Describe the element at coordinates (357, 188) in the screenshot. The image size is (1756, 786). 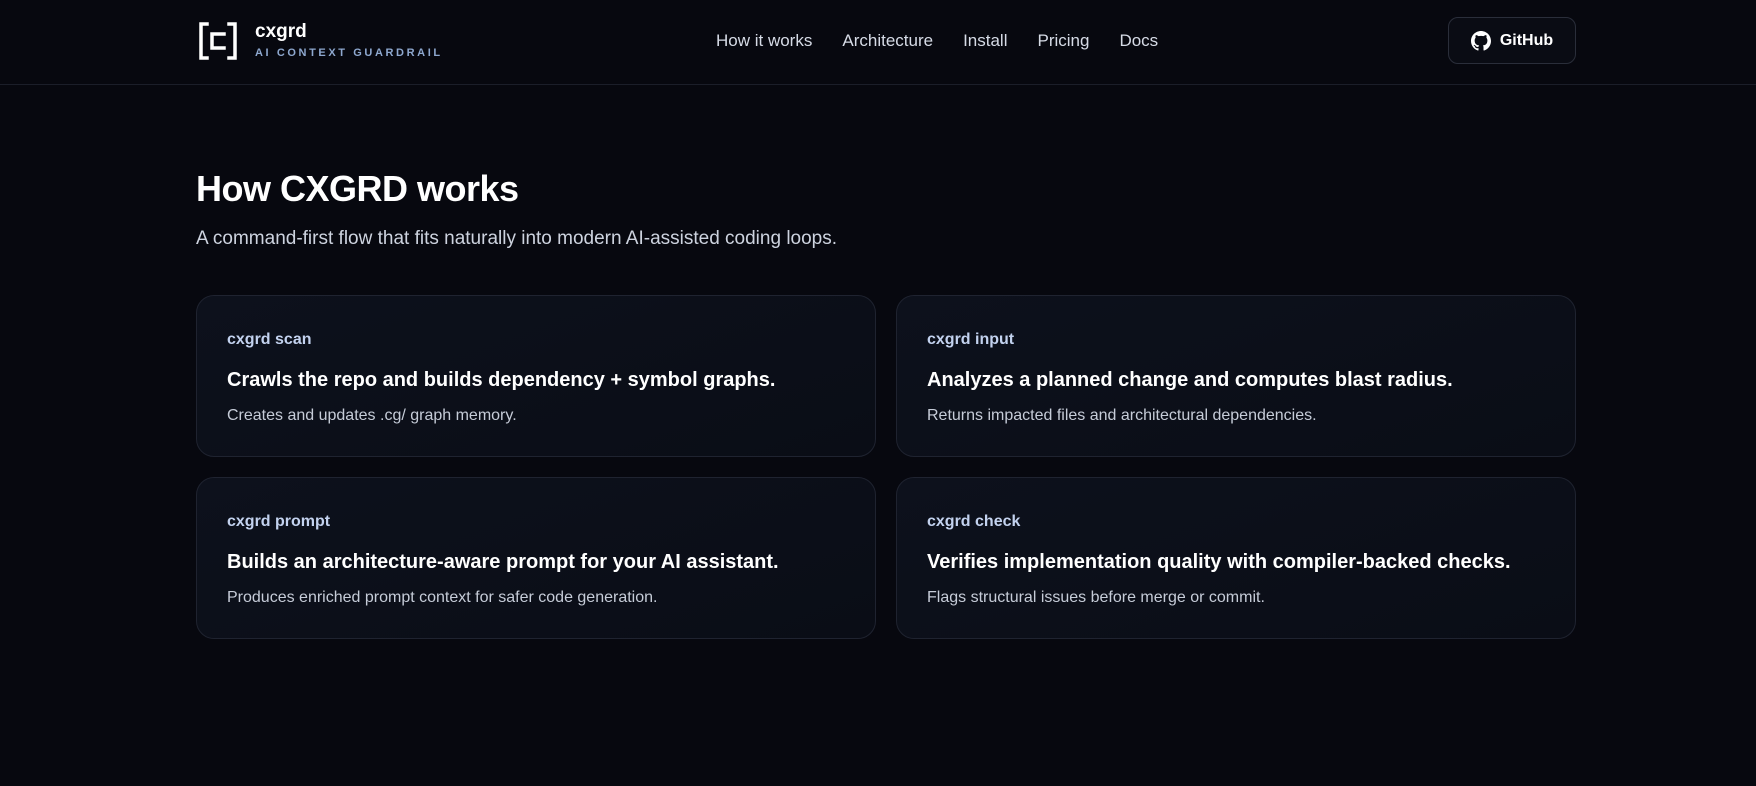
I see `section-title: How CXGRD works` at that location.